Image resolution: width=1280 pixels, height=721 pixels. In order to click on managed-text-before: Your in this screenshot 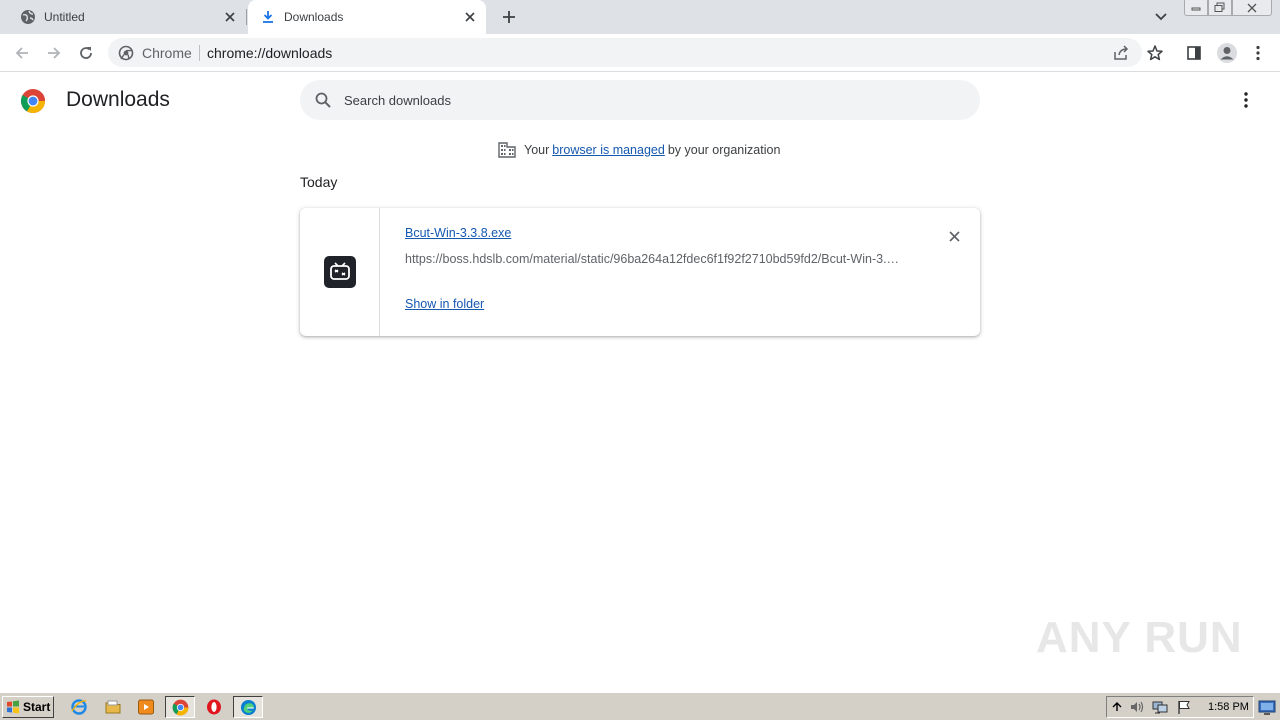, I will do `click(537, 150)`.